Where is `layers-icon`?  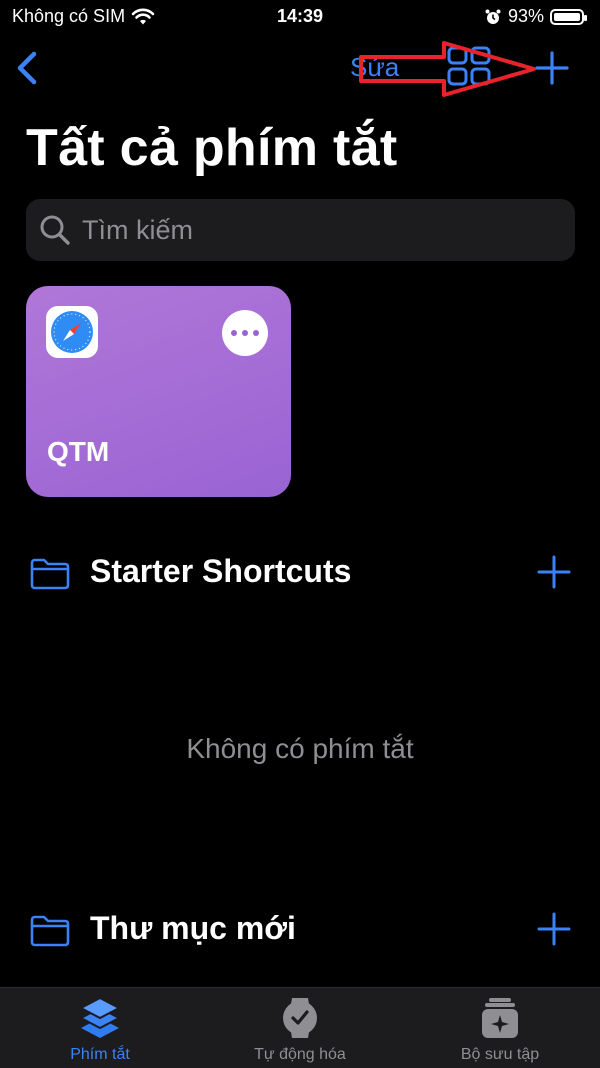
layers-icon is located at coordinates (100, 1017).